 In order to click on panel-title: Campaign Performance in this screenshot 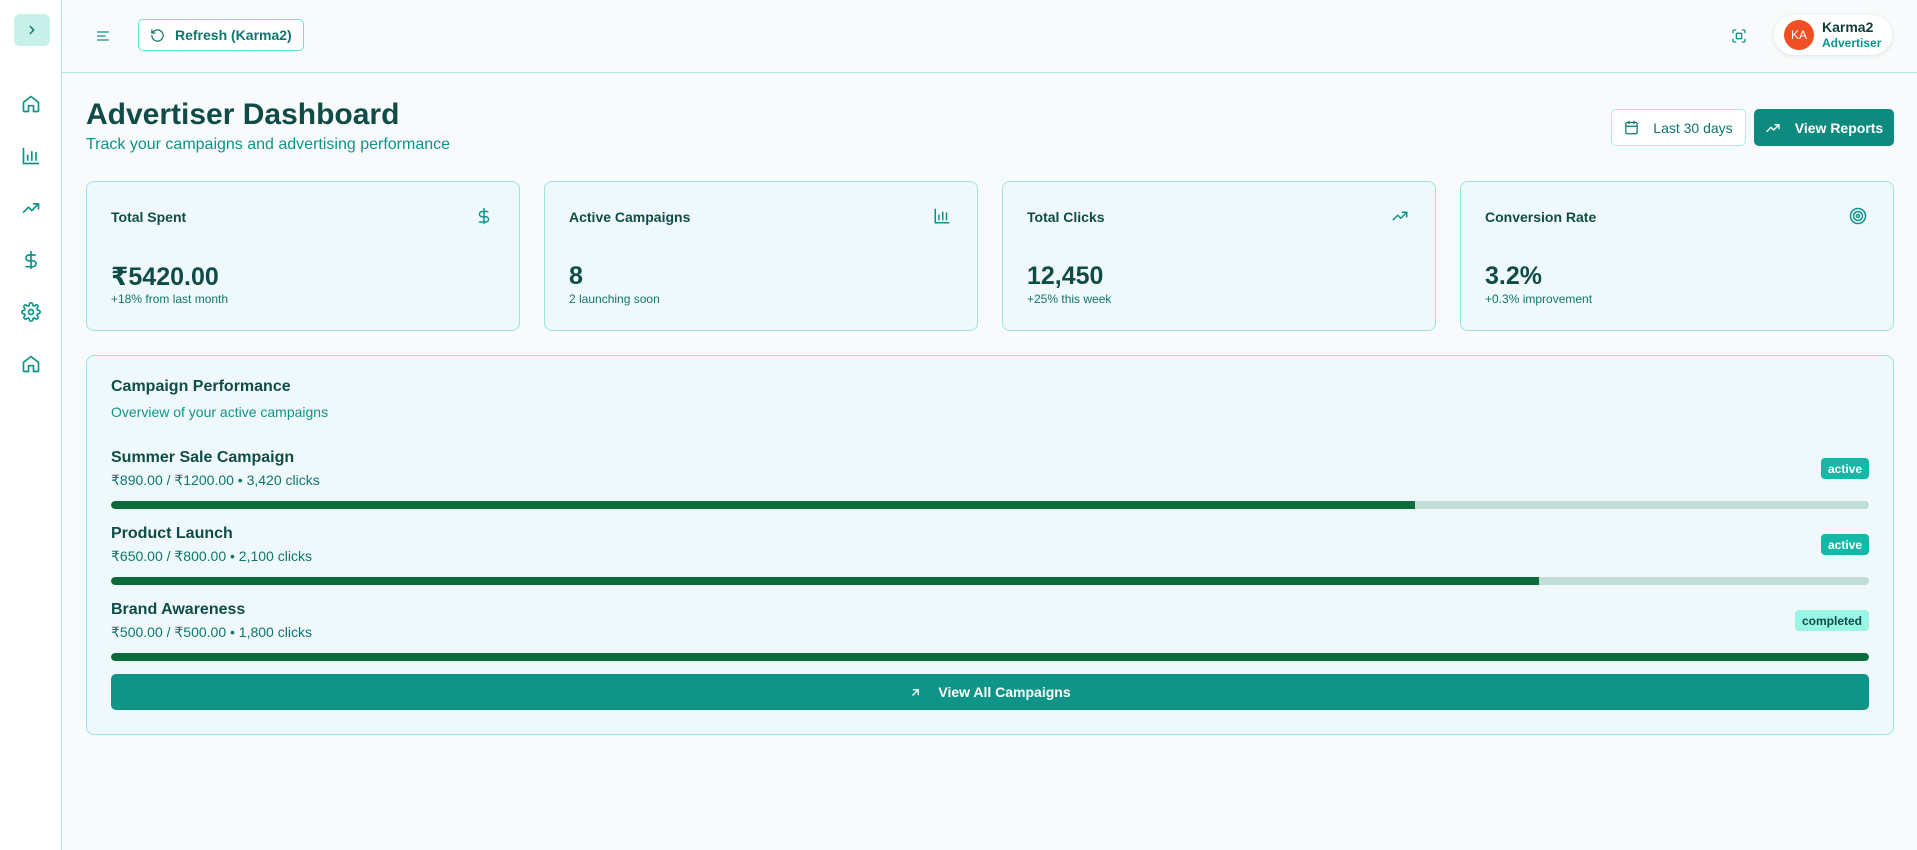, I will do `click(201, 386)`.